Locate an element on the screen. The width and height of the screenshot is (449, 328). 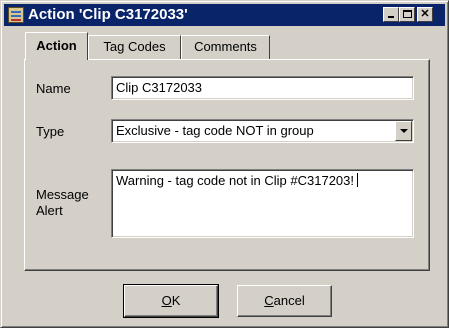
title-bar: Action 'Clip C3172033' ✕ is located at coordinates (224, 15).